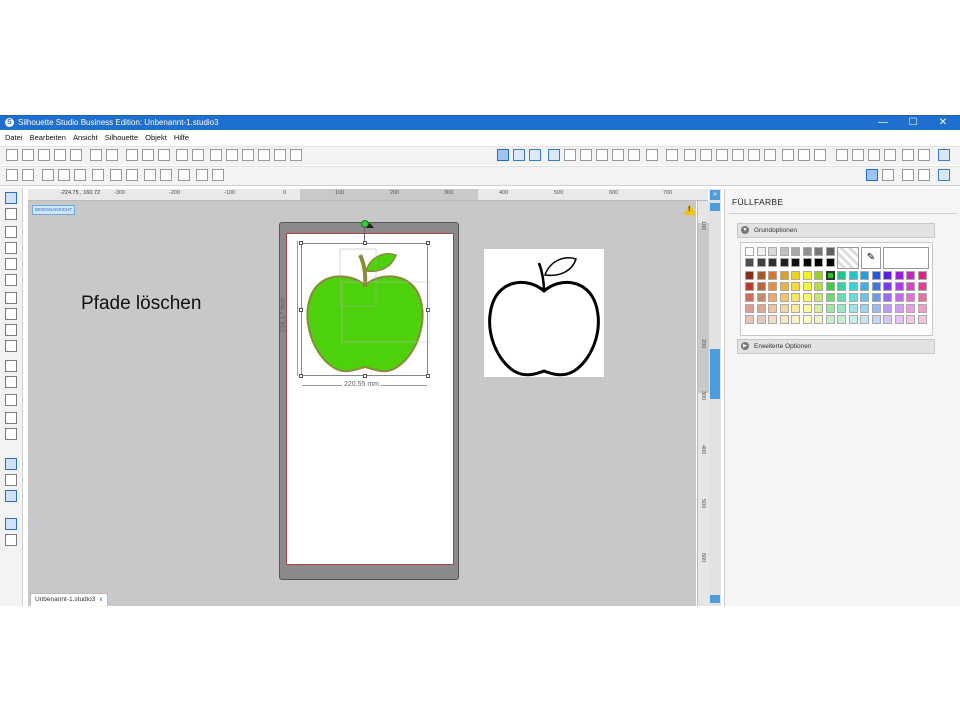  I want to click on apple-shape, so click(365, 310).